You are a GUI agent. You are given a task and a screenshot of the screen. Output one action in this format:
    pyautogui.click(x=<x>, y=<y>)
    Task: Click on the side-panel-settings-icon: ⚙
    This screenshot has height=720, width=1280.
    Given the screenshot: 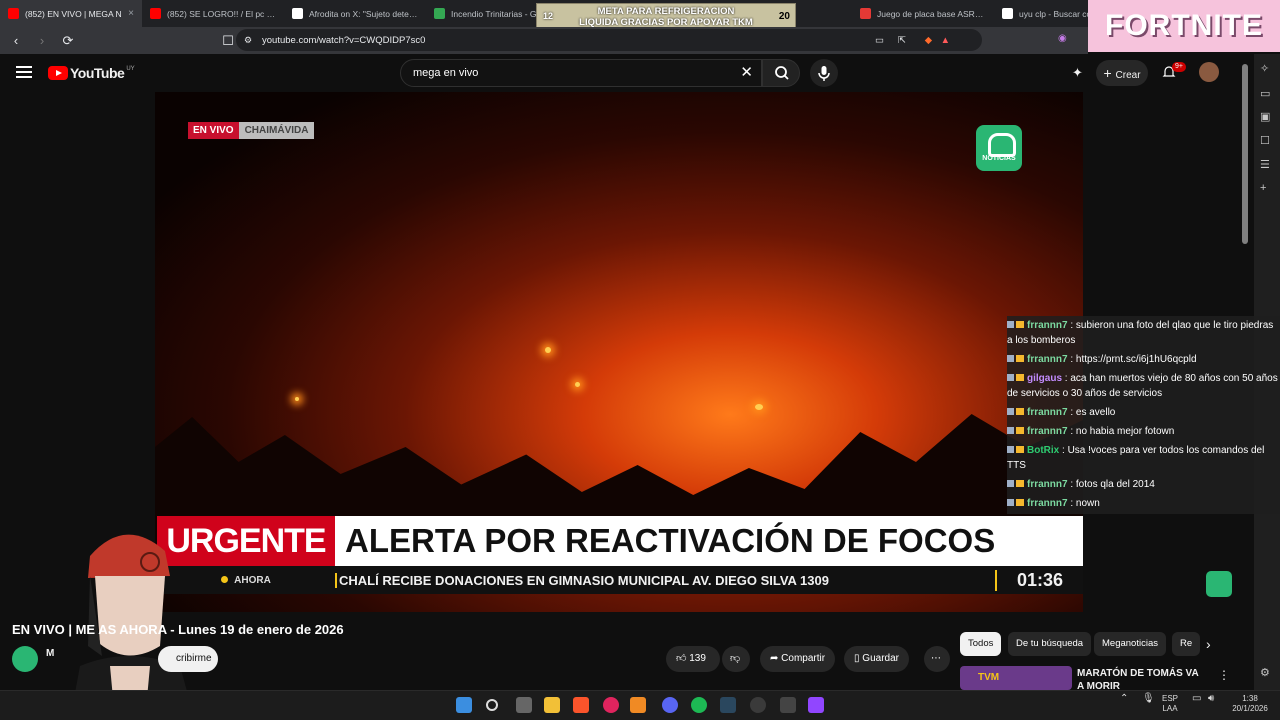 What is the action you would take?
    pyautogui.click(x=1265, y=672)
    